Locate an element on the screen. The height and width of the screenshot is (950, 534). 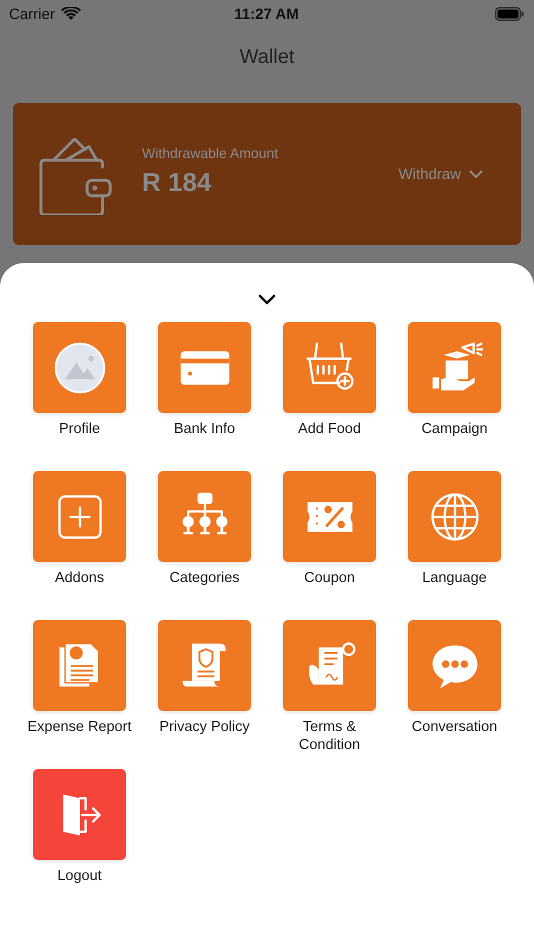
menu-label: Conversation is located at coordinates (455, 727).